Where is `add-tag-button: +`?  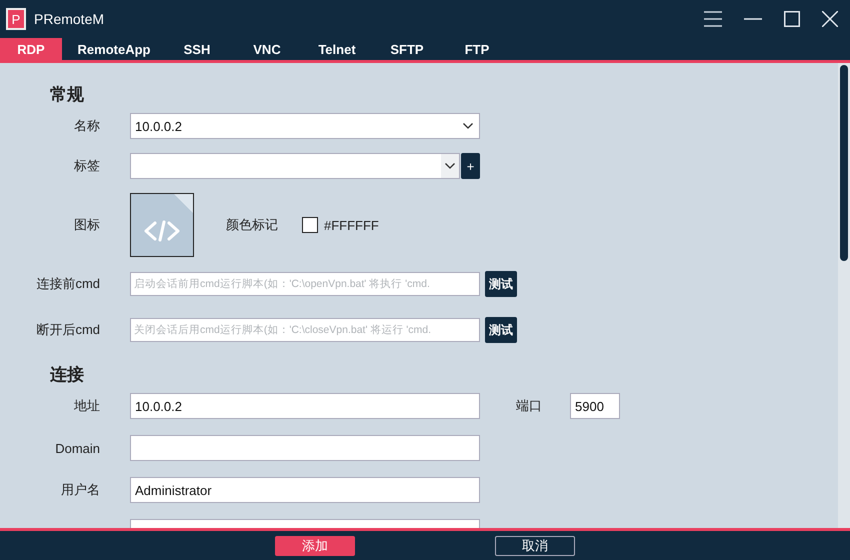 add-tag-button: + is located at coordinates (470, 166).